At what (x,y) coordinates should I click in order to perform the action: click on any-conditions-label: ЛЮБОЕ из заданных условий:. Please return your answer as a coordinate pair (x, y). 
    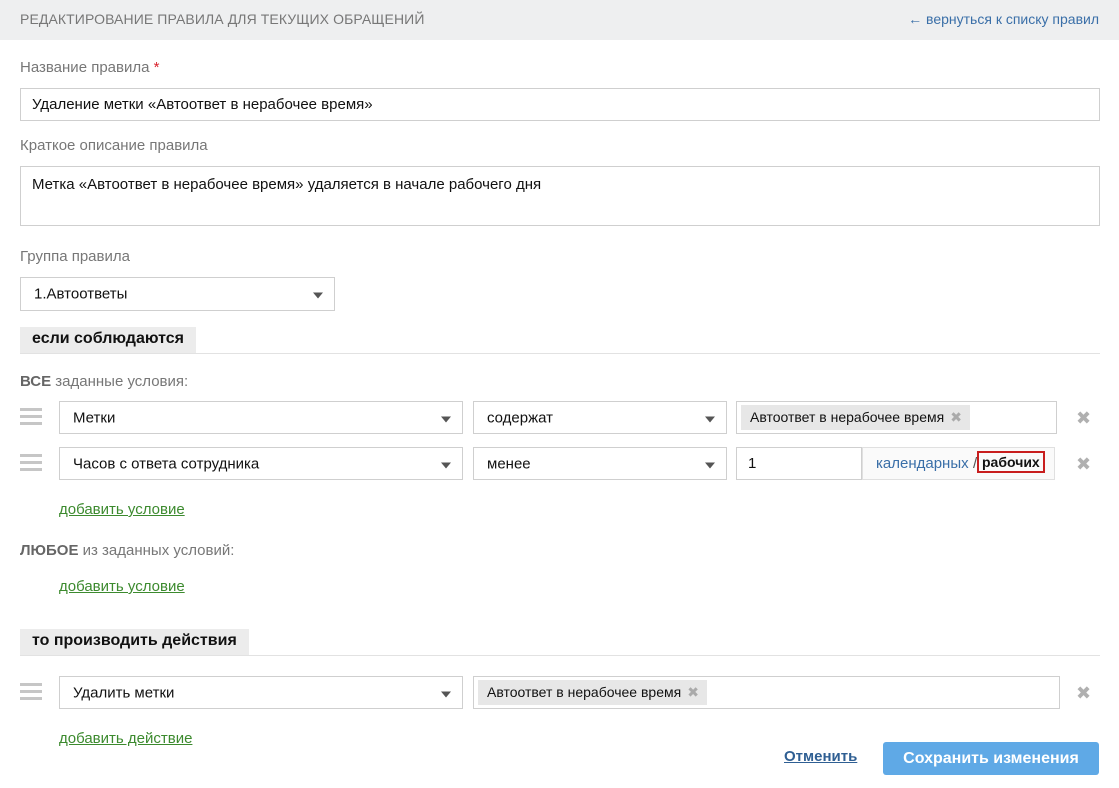
    Looking at the image, I should click on (127, 550).